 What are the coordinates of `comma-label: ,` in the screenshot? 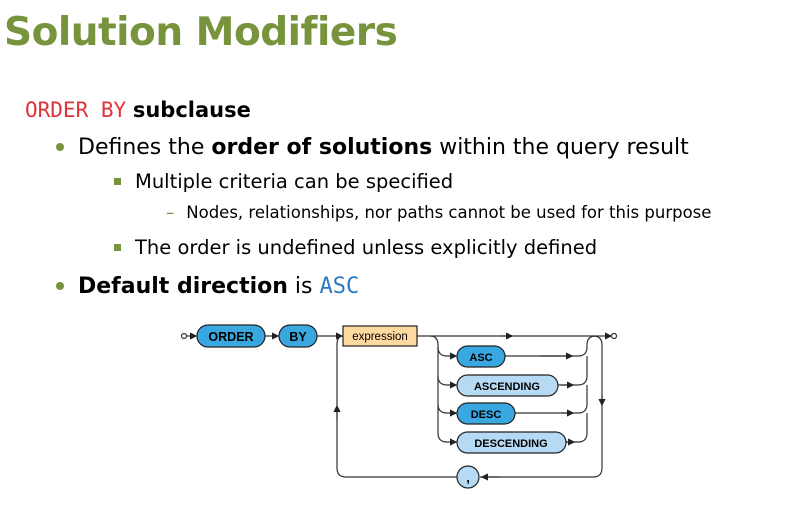 It's located at (468, 477).